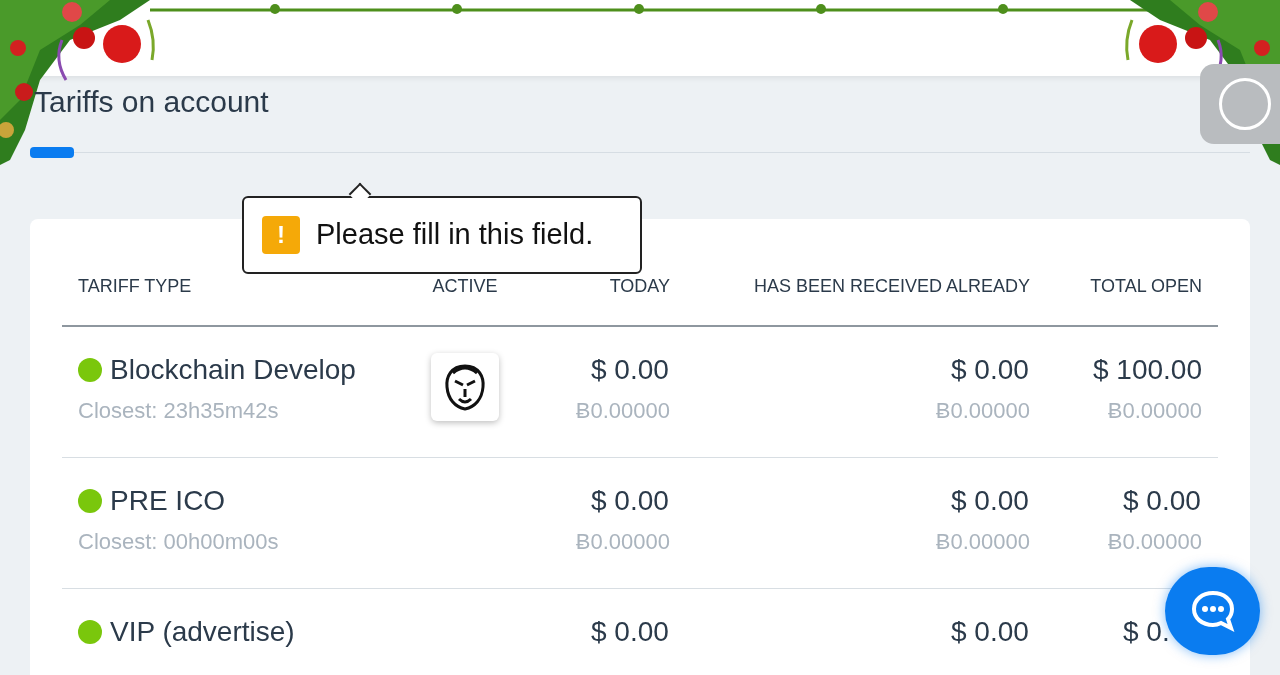  Describe the element at coordinates (639, 286) in the screenshot. I see `column-header: TODAY` at that location.